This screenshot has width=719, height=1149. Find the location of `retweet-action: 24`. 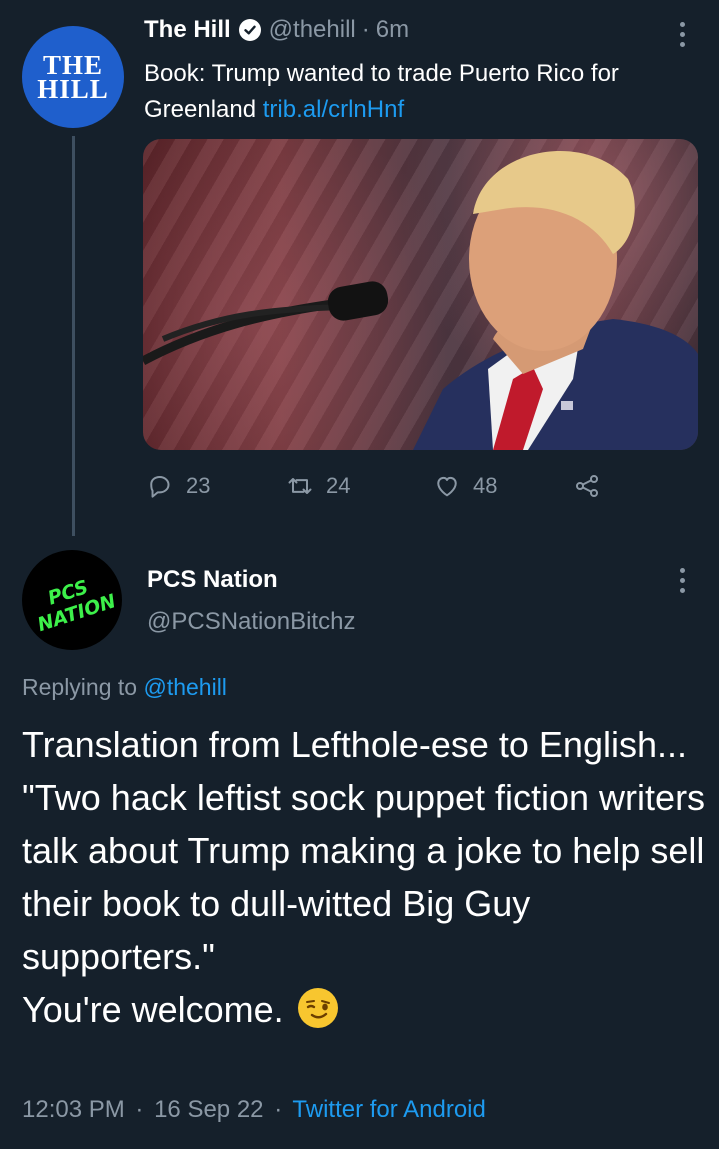

retweet-action: 24 is located at coordinates (359, 486).